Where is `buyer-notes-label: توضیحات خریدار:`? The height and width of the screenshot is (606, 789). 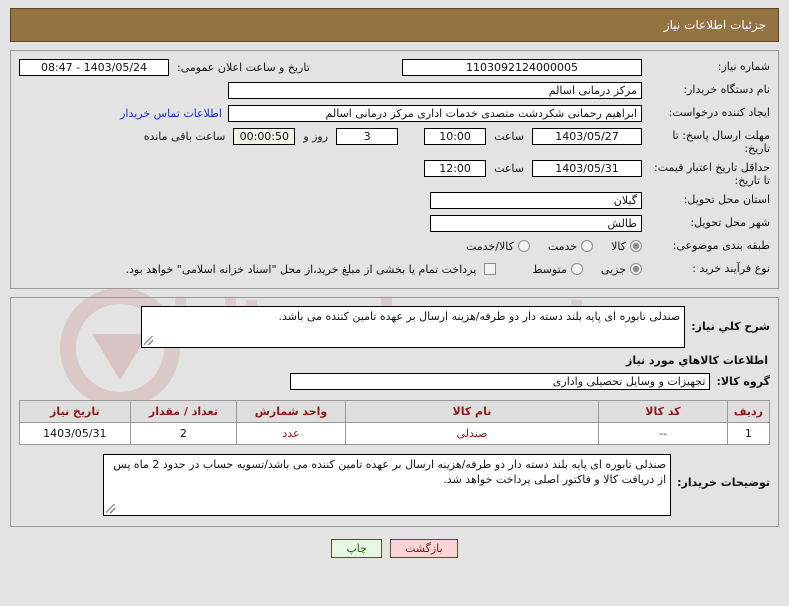 buyer-notes-label: توضیحات خریدار: is located at coordinates (723, 482).